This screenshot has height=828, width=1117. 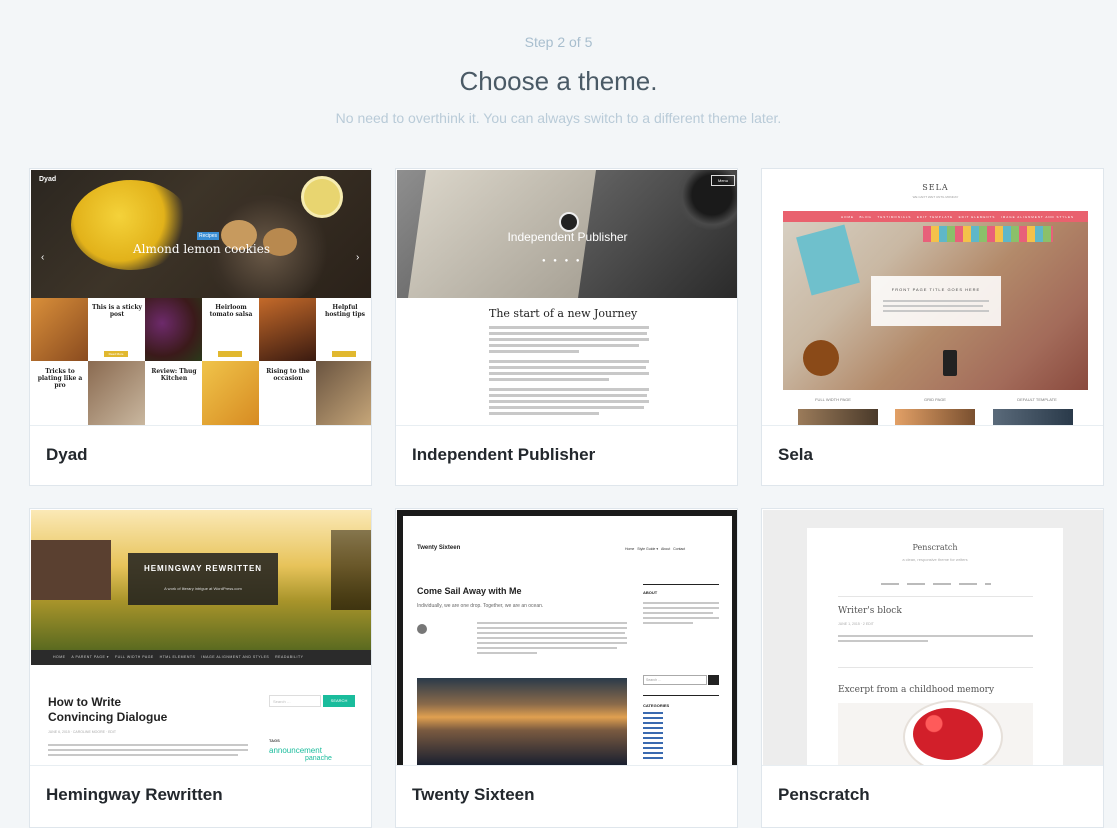 I want to click on dyad-tile-3: Helpful hosting tips, so click(x=345, y=311).